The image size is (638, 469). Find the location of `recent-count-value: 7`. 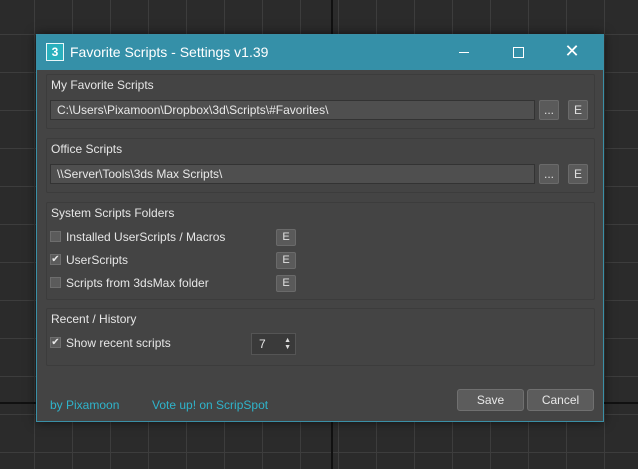

recent-count-value: 7 is located at coordinates (262, 344).